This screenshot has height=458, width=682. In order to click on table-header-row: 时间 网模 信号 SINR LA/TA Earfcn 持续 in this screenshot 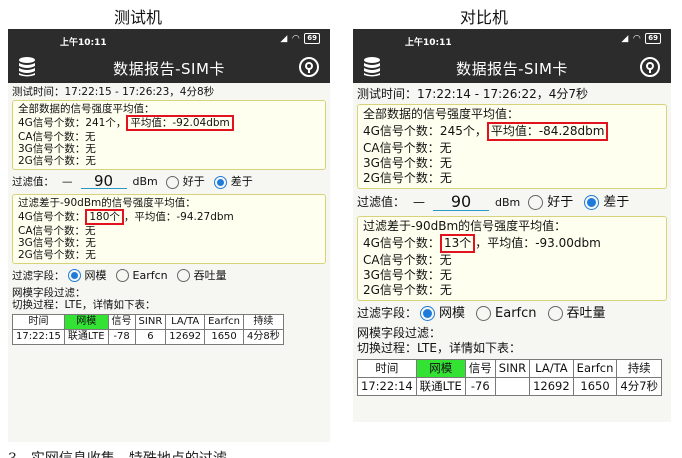, I will do `click(510, 368)`.